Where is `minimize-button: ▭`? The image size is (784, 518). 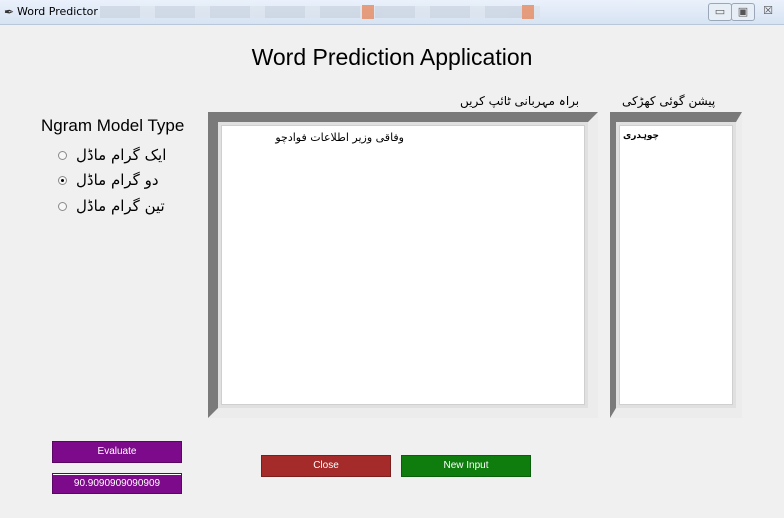 minimize-button: ▭ is located at coordinates (720, 12).